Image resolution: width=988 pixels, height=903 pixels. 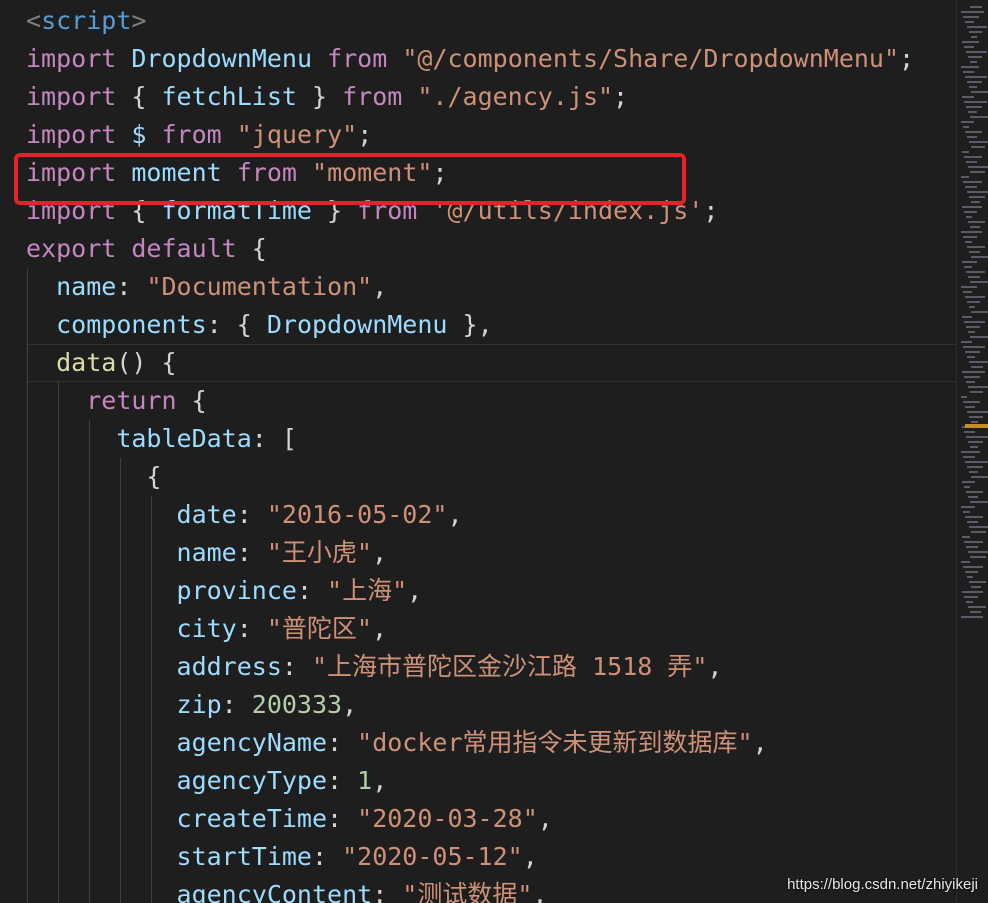 What do you see at coordinates (491, 363) in the screenshot?
I see `code-line: data() {` at bounding box center [491, 363].